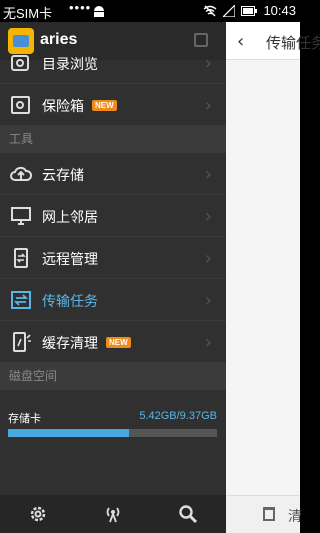  I want to click on clear-button-label: 清, so click(295, 516).